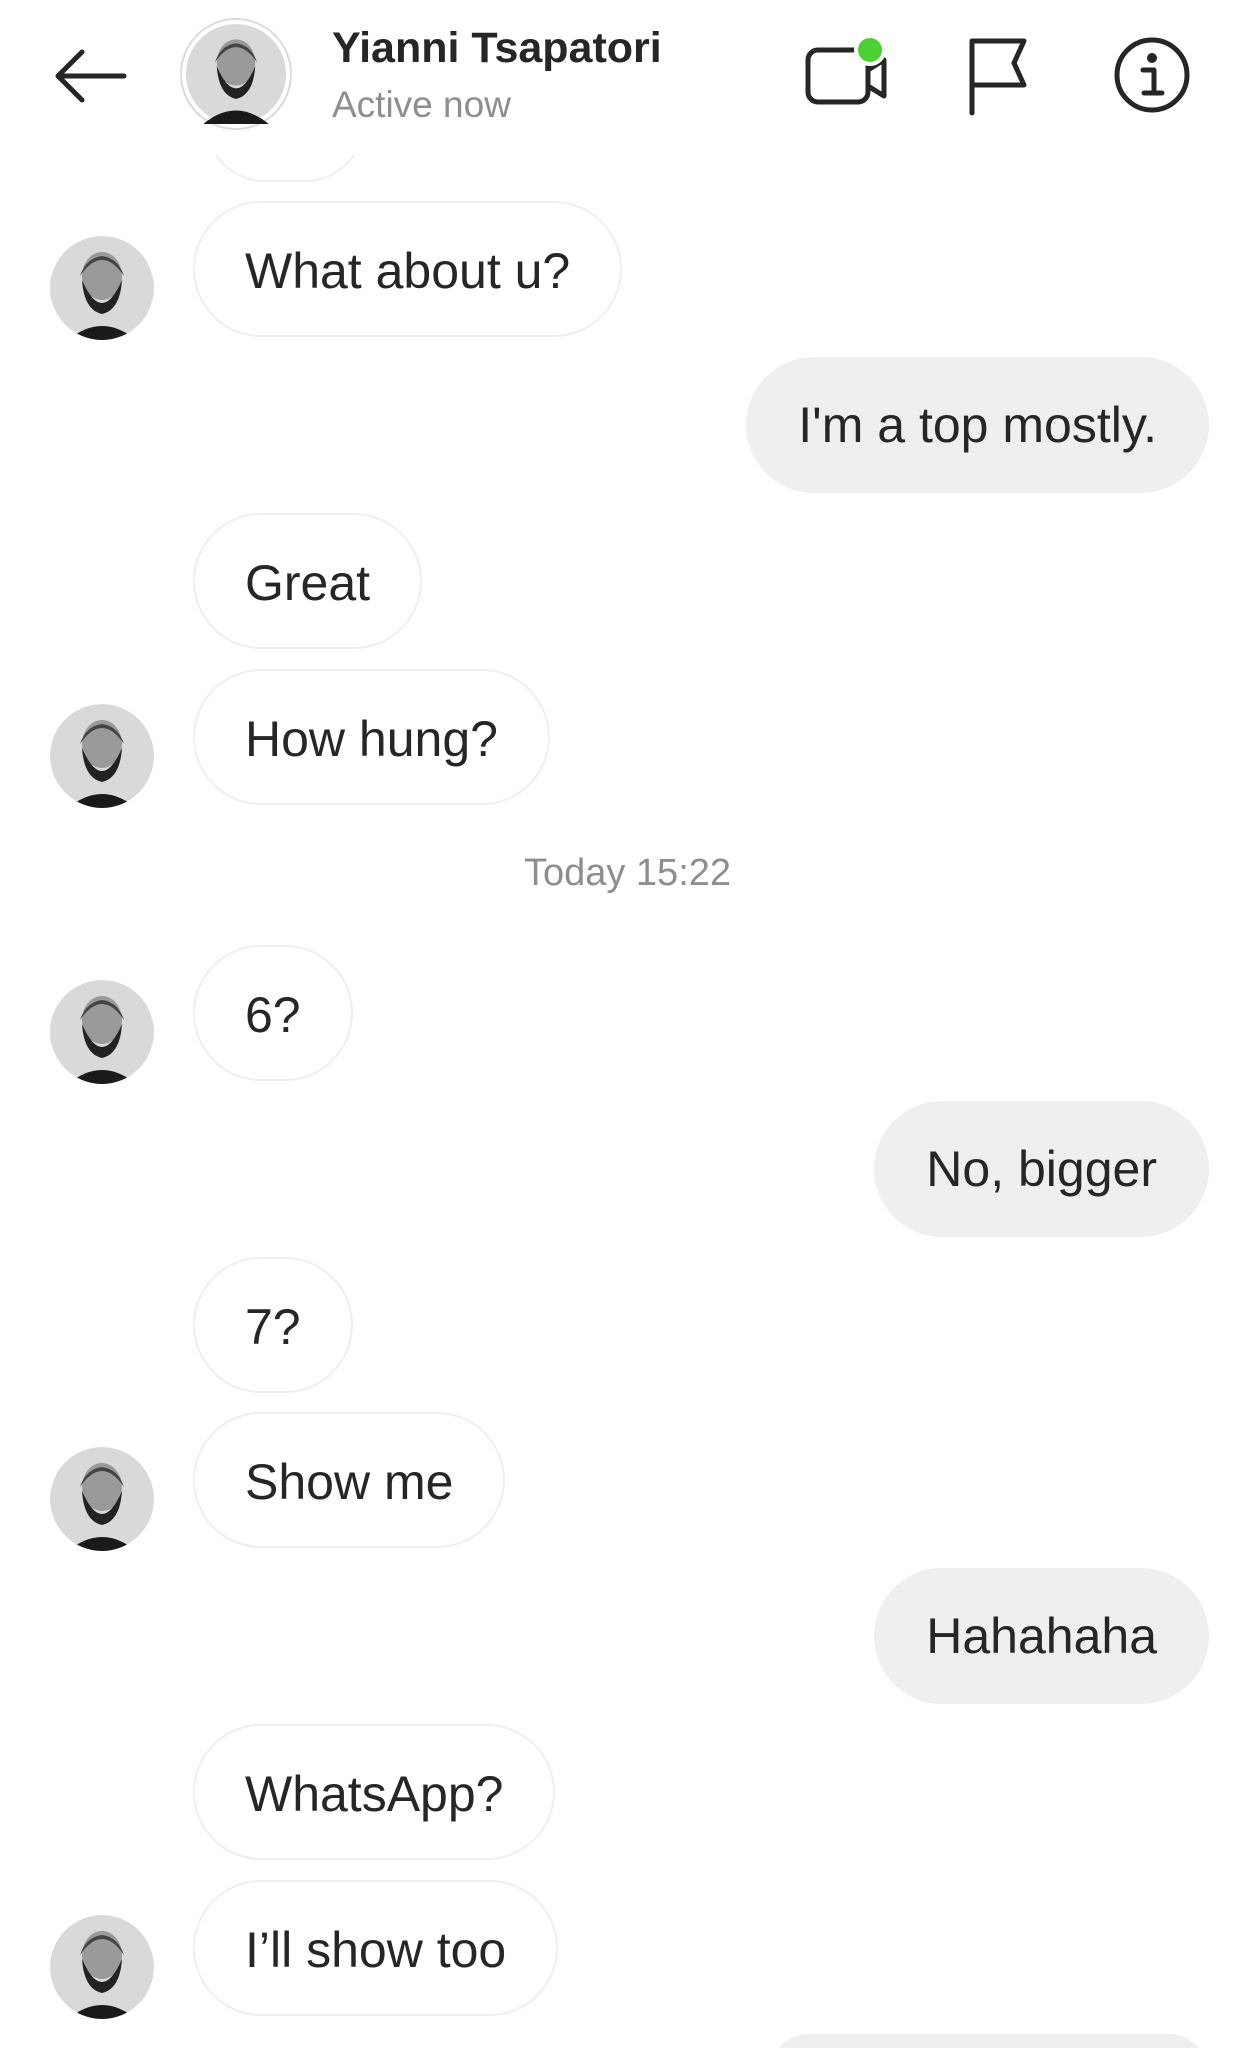 The width and height of the screenshot is (1255, 2048). I want to click on timestamp-divider: Today 15:22, so click(627, 873).